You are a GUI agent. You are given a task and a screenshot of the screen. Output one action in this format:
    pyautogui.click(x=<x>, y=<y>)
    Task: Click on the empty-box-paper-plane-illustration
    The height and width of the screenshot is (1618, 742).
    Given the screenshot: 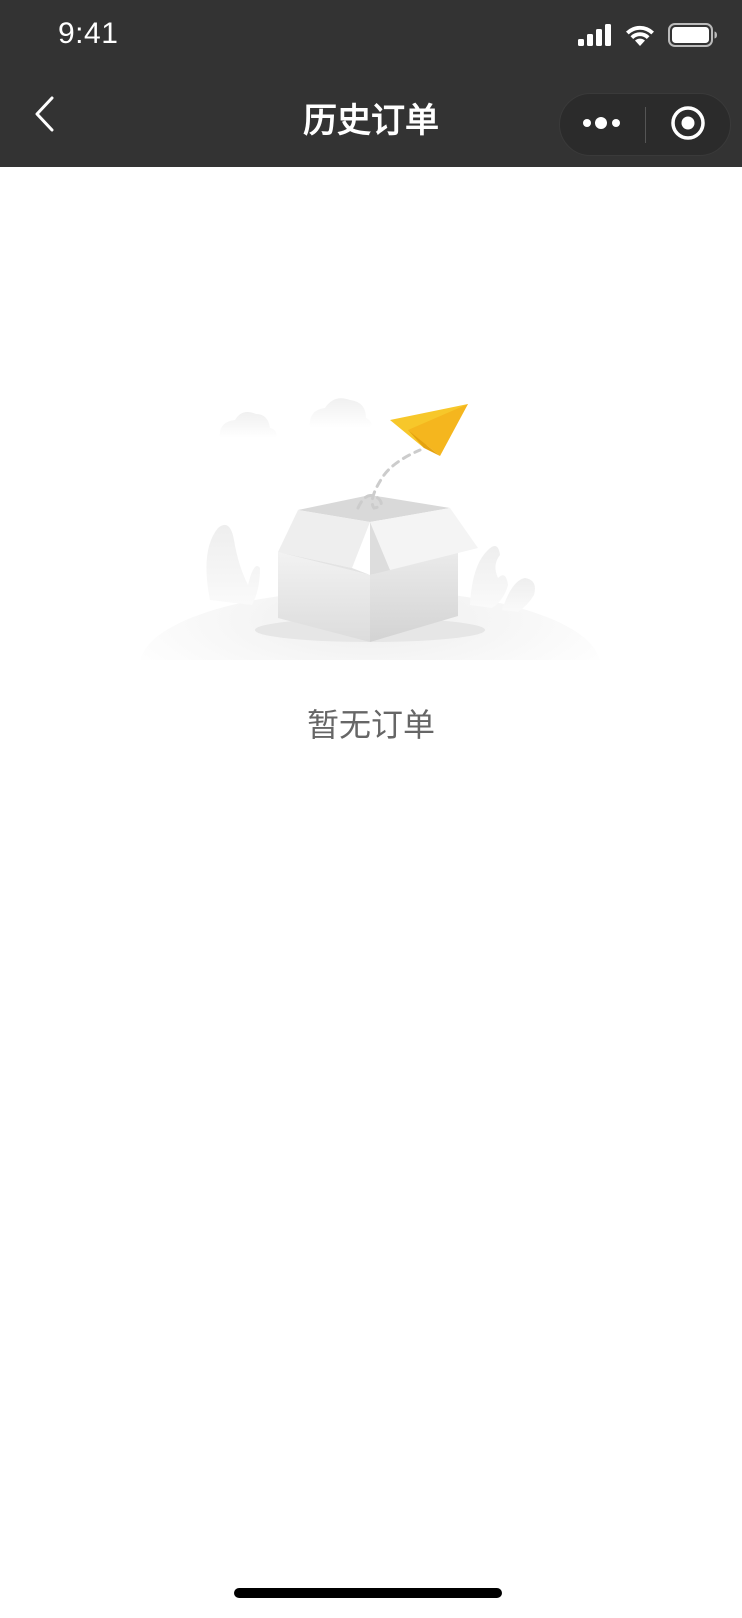 What is the action you would take?
    pyautogui.click(x=370, y=565)
    